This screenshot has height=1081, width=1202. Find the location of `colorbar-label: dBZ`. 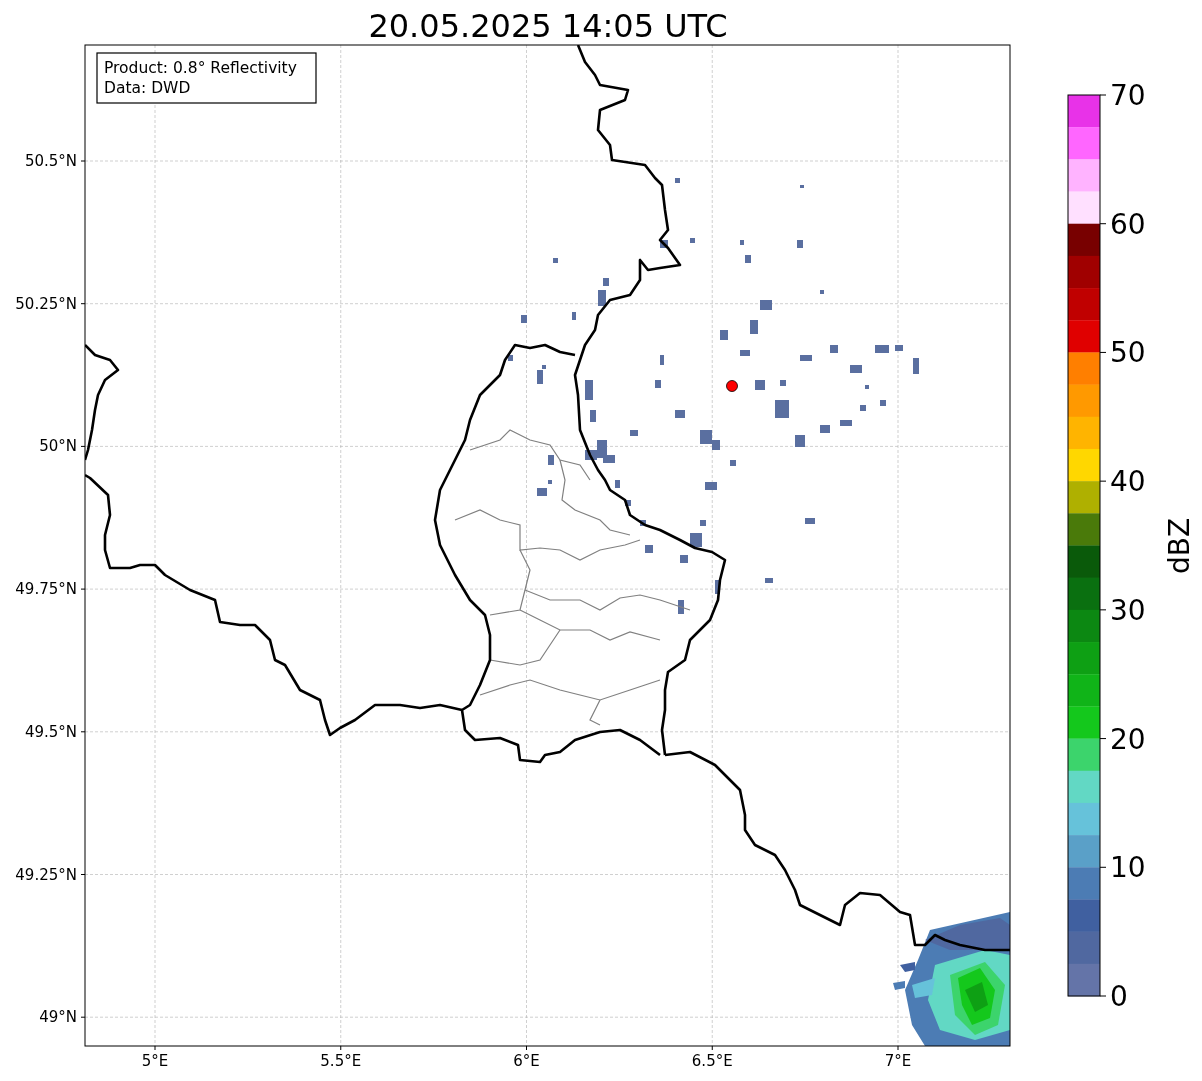

colorbar-label: dBZ is located at coordinates (1179, 546).